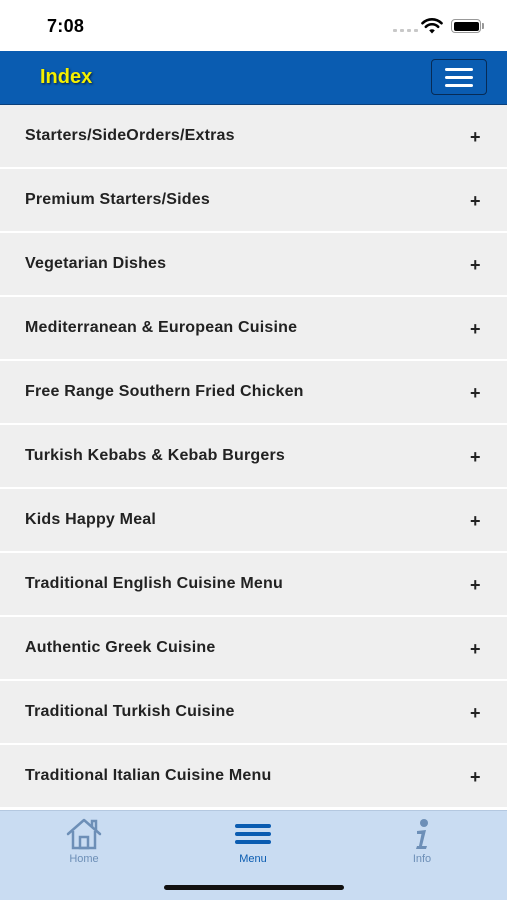 This screenshot has width=507, height=900. What do you see at coordinates (422, 859) in the screenshot?
I see `tab-info-label: Info` at bounding box center [422, 859].